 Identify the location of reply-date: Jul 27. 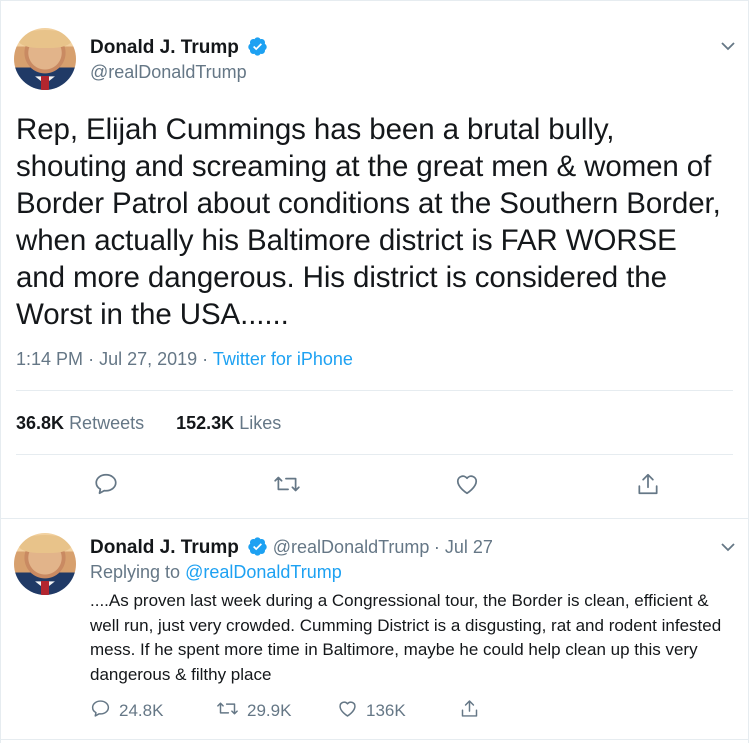
(469, 547).